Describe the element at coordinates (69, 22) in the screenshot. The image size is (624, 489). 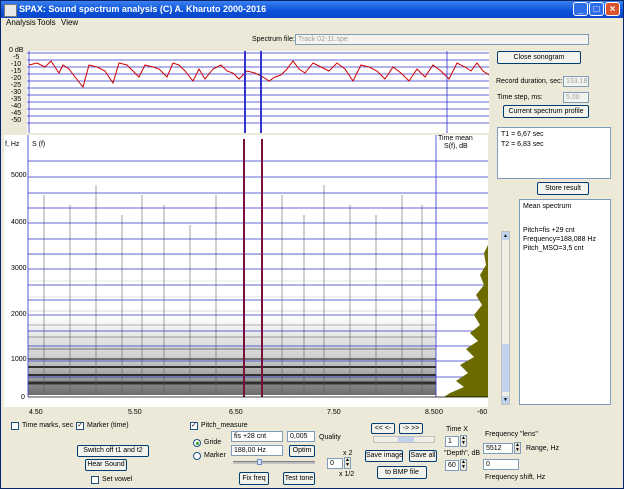
I see `menu-view: View` at that location.